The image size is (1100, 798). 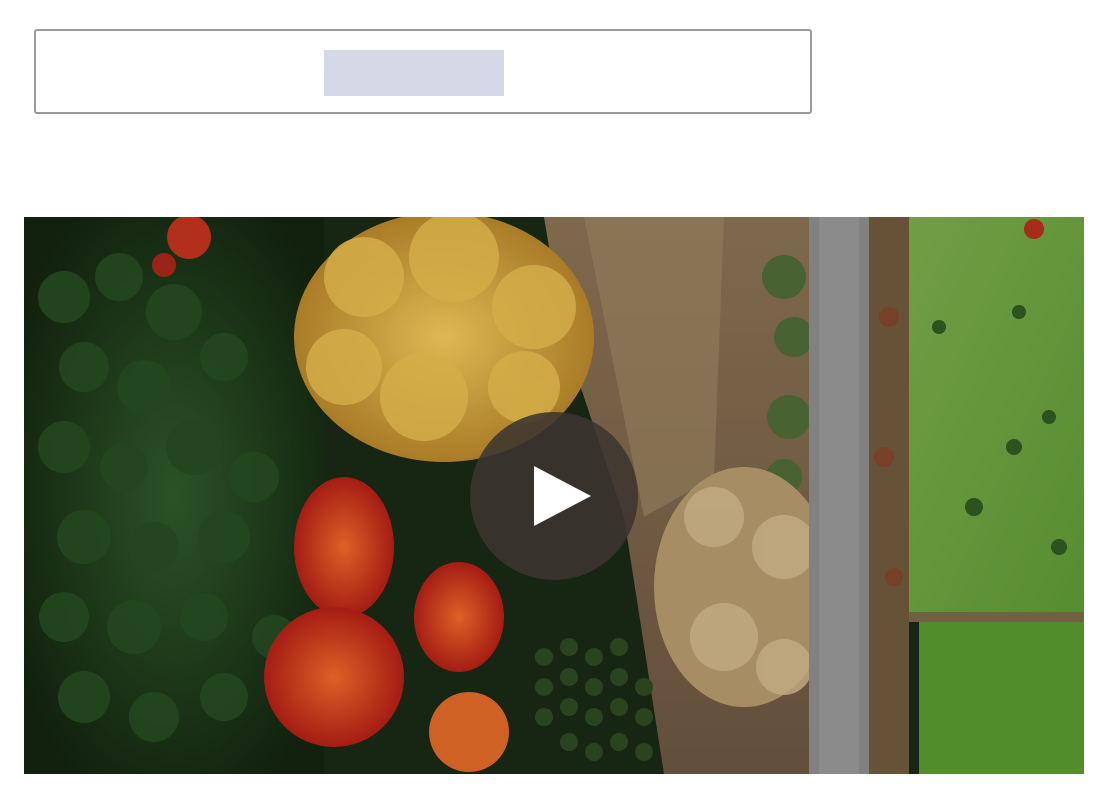 I want to click on header-container, so click(x=423, y=71).